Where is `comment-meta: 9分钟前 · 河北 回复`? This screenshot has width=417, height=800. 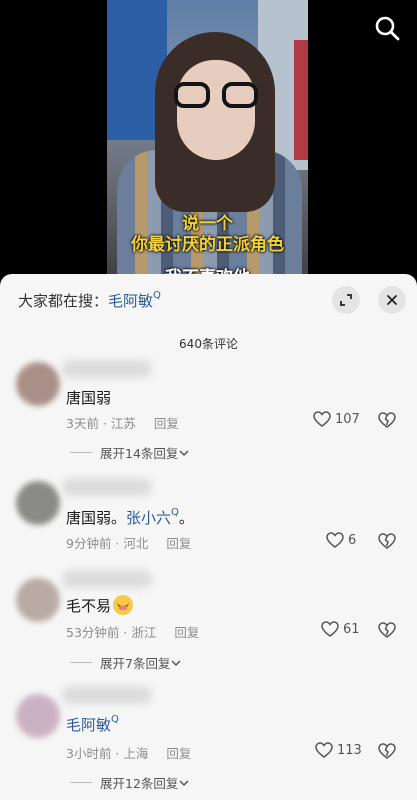 comment-meta: 9分钟前 · 河北 回复 is located at coordinates (129, 543).